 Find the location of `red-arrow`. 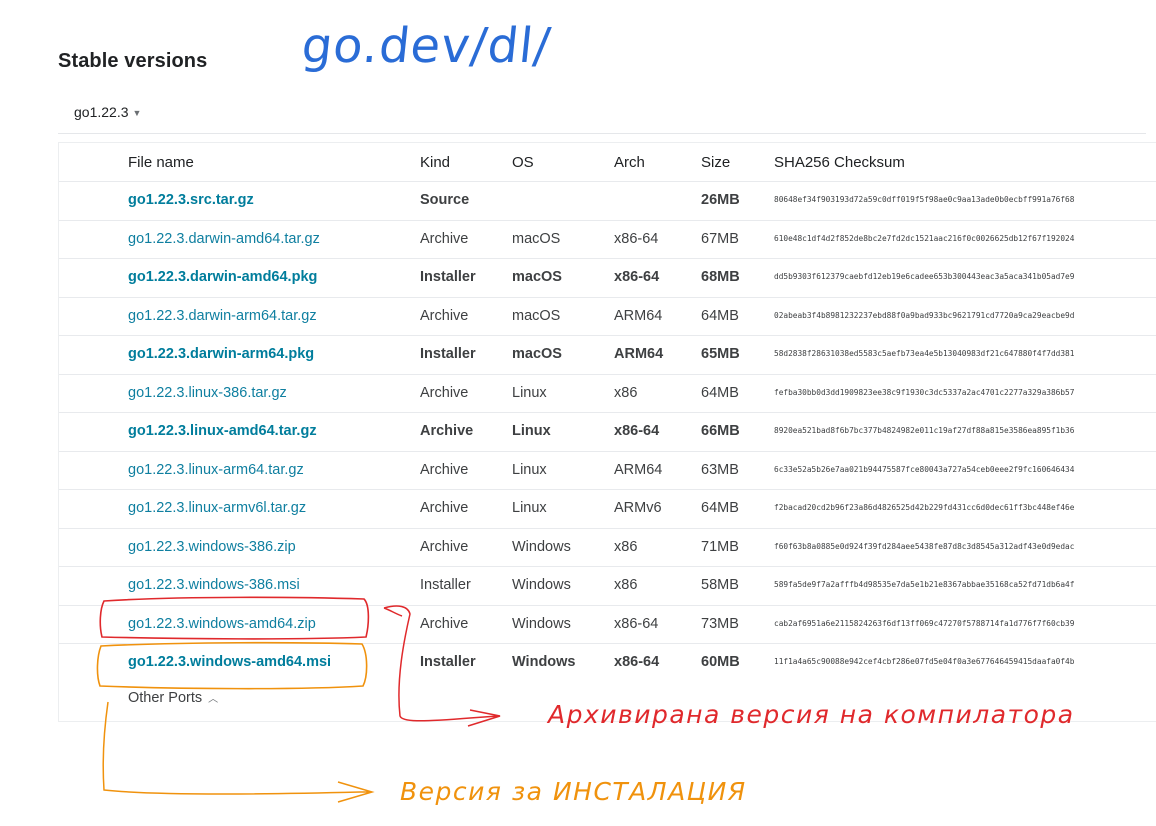

red-arrow is located at coordinates (442, 666).